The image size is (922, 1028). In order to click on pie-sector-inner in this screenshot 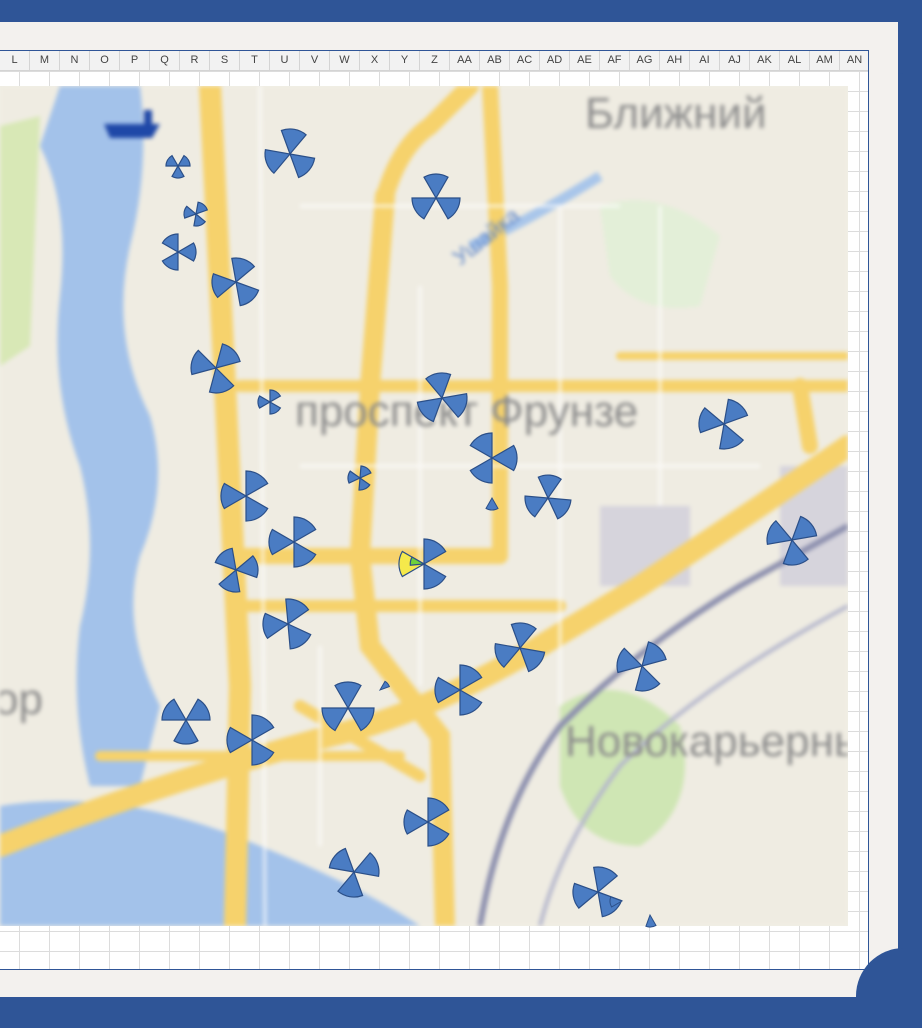, I will do `click(417, 561)`.